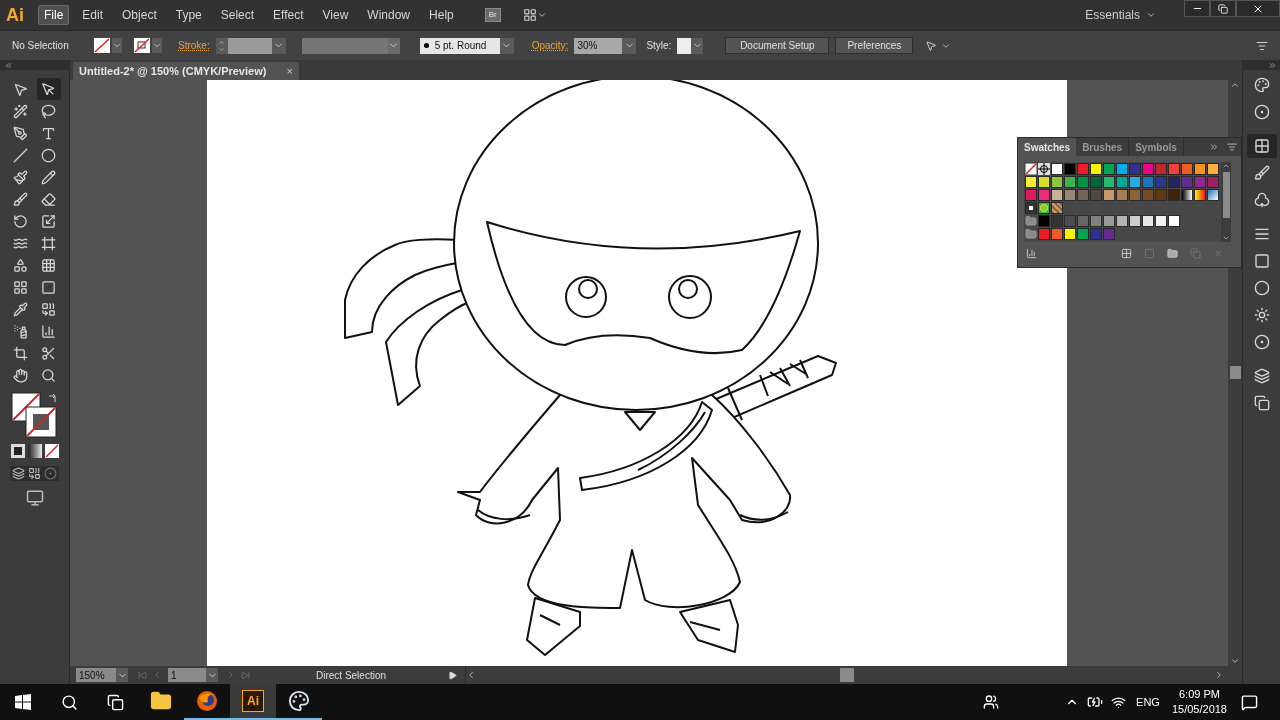 This screenshot has width=1280, height=720. What do you see at coordinates (777, 45) in the screenshot?
I see `control-button: Document Setup` at bounding box center [777, 45].